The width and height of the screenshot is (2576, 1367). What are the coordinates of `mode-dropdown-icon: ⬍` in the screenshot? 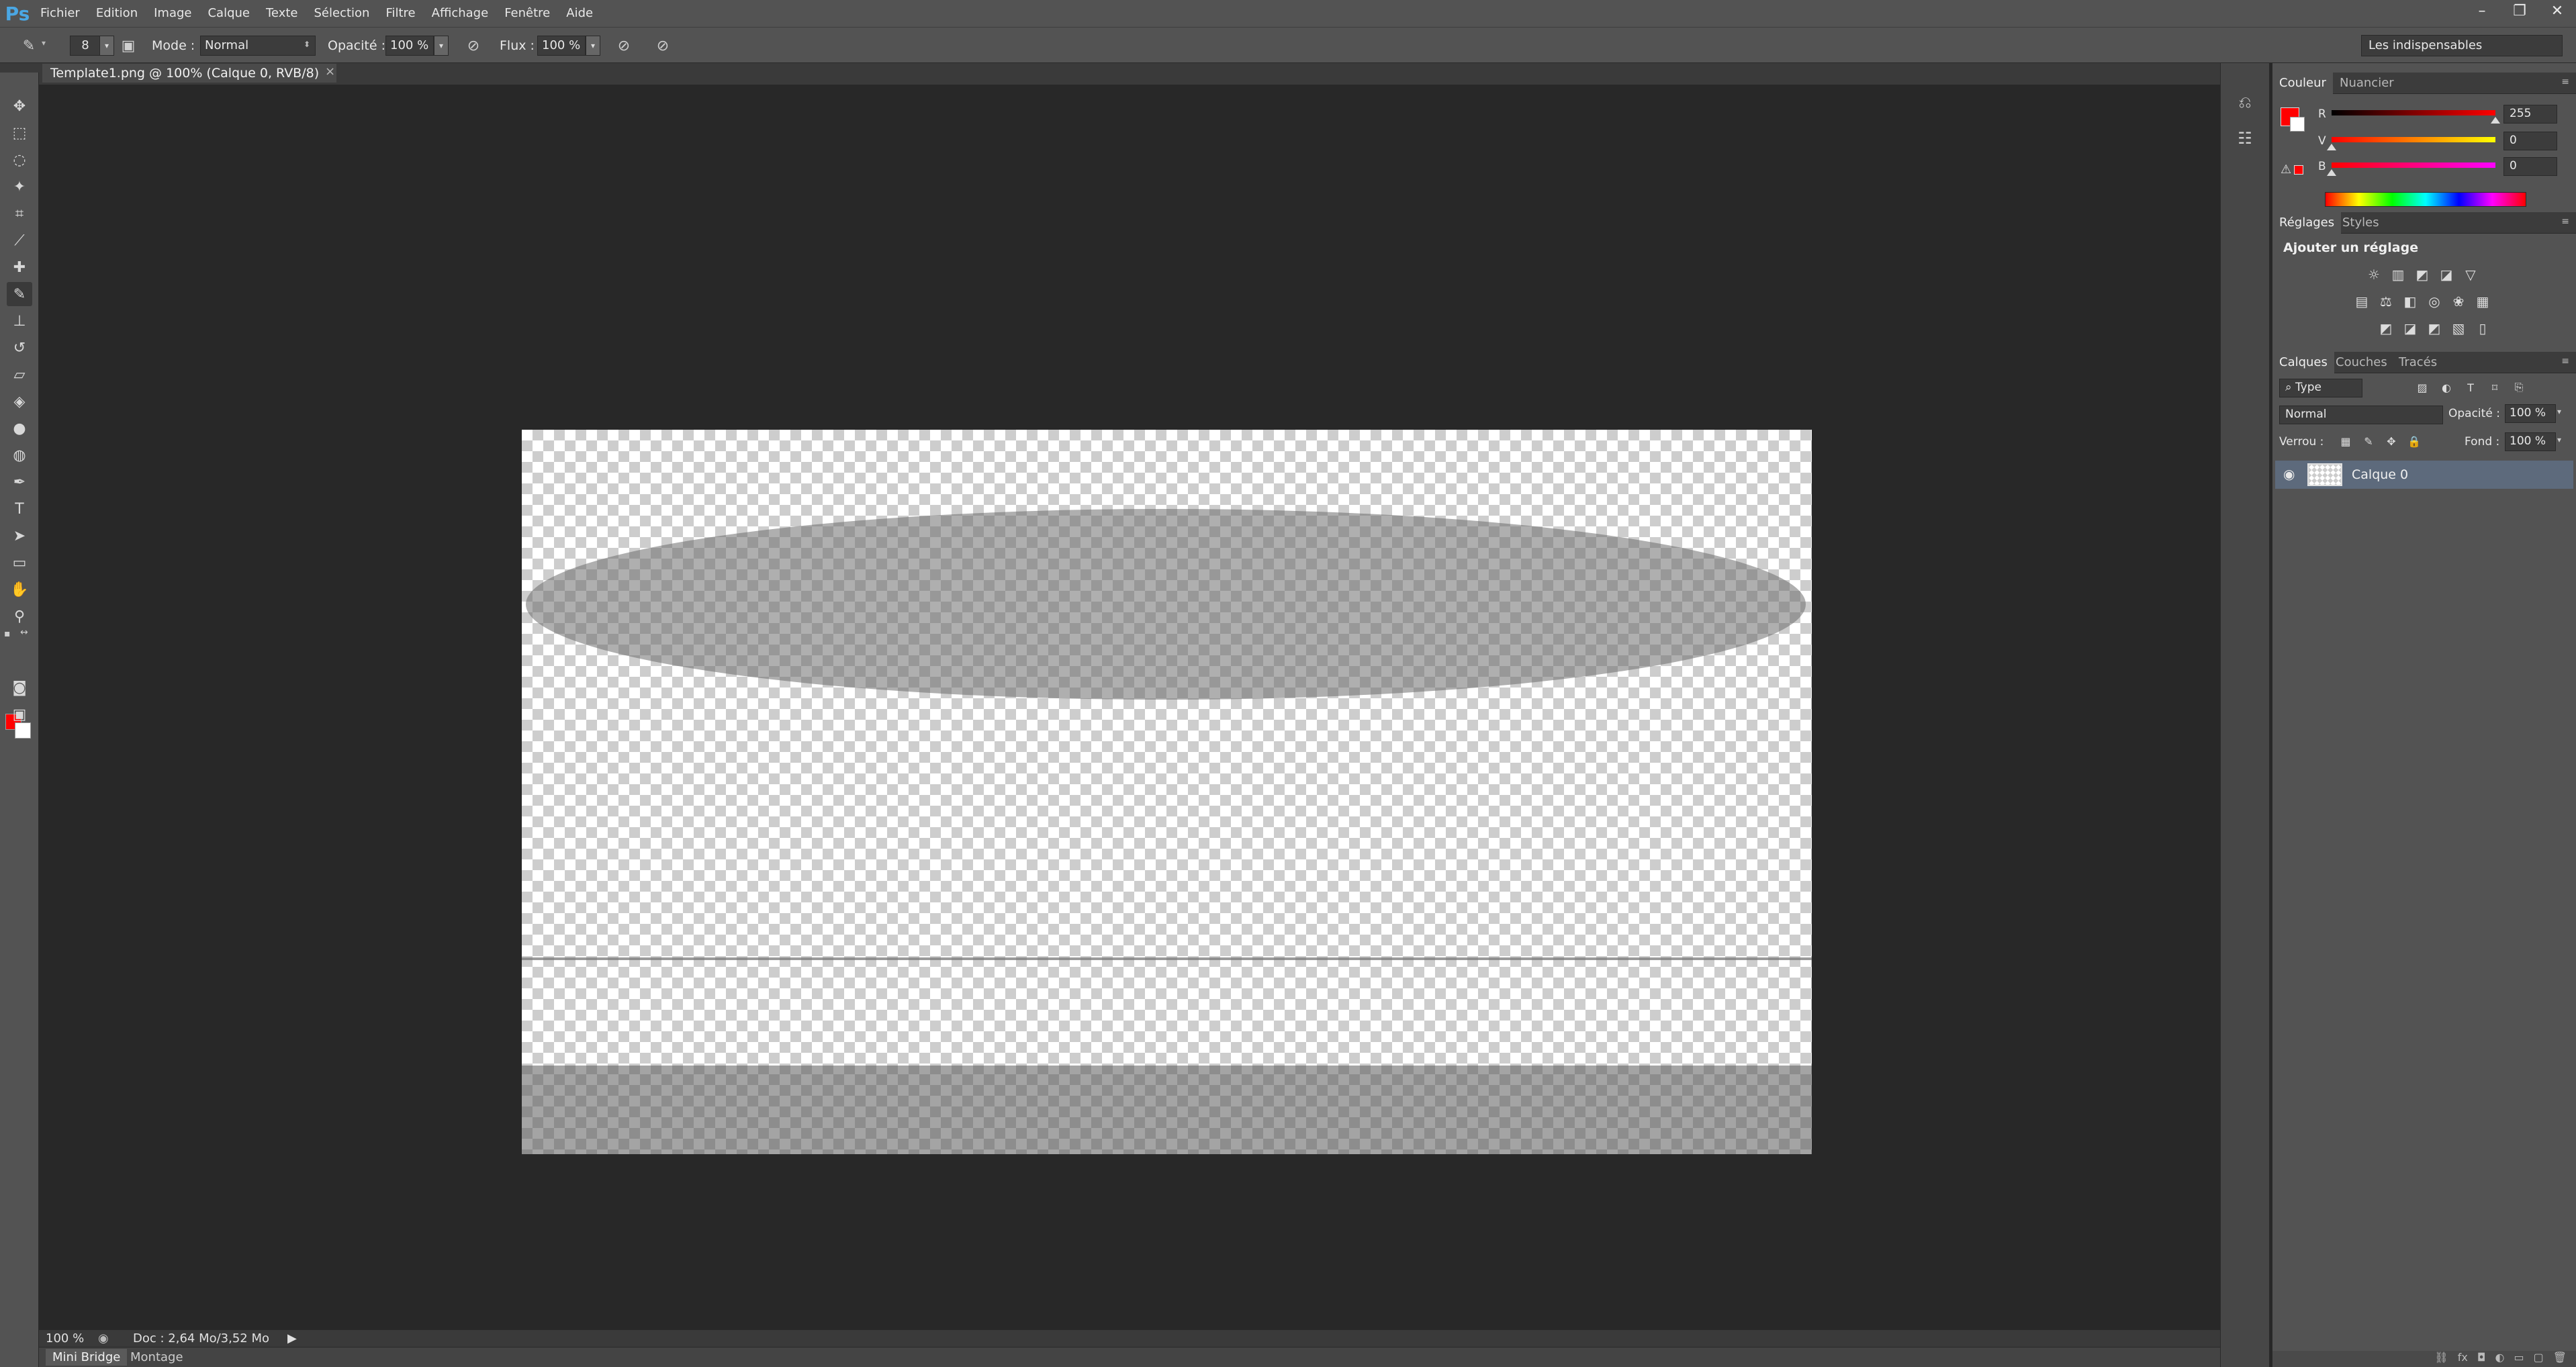 It's located at (307, 44).